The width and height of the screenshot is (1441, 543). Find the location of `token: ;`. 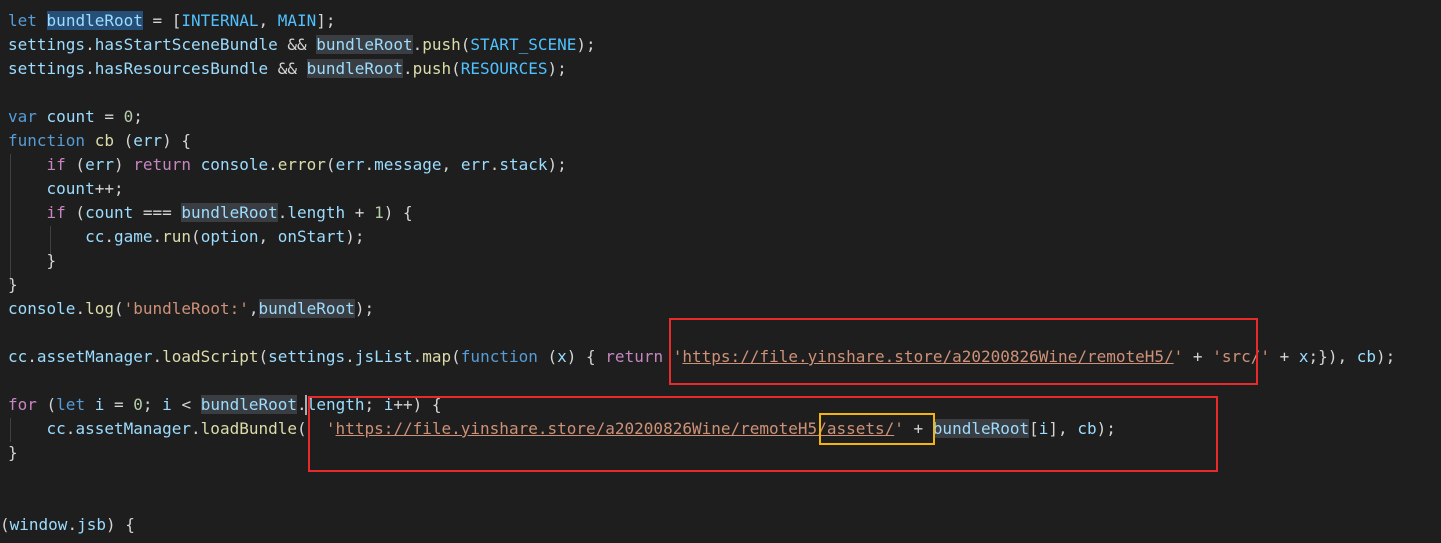

token: ; is located at coordinates (152, 404).